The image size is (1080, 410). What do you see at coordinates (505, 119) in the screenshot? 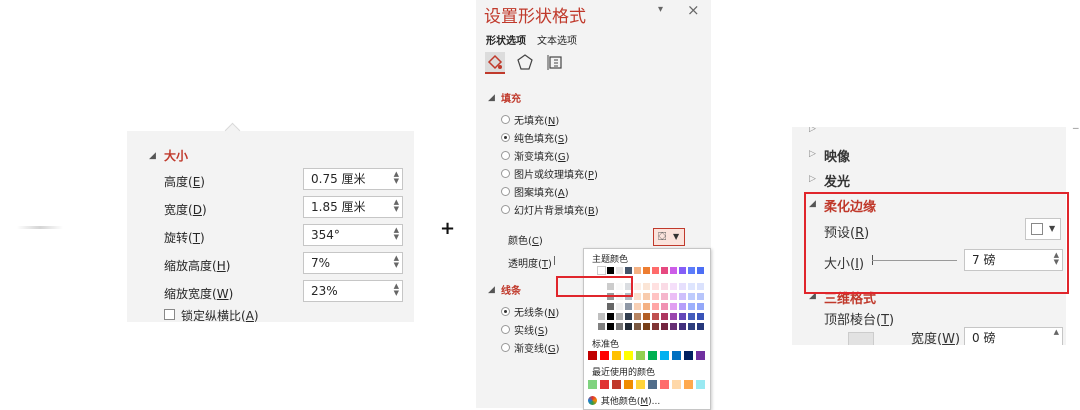
I see `radio-no-fill` at bounding box center [505, 119].